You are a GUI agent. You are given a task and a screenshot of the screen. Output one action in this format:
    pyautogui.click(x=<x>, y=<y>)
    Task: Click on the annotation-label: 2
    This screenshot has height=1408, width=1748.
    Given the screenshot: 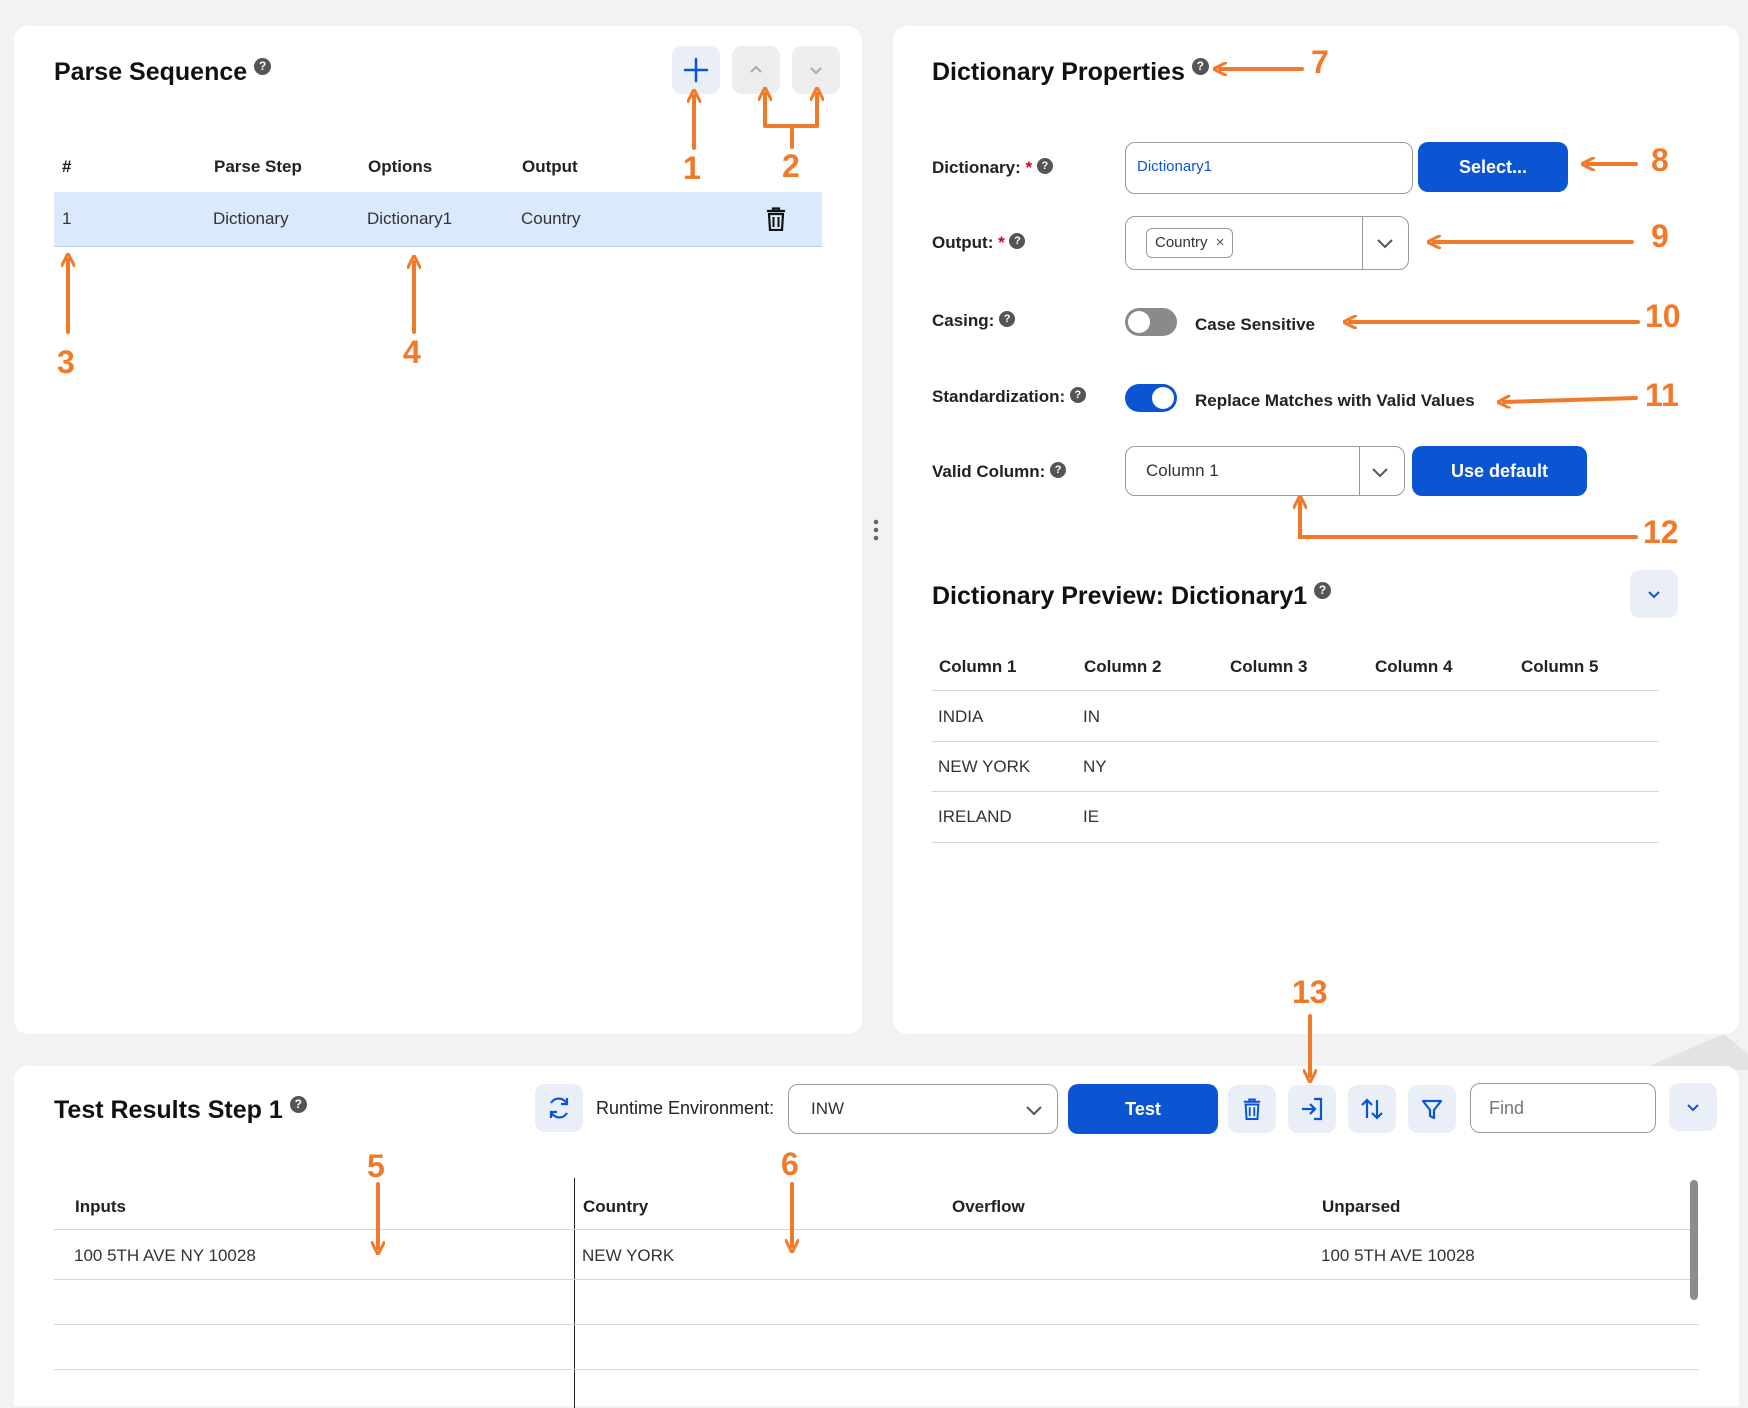 What is the action you would take?
    pyautogui.click(x=791, y=166)
    